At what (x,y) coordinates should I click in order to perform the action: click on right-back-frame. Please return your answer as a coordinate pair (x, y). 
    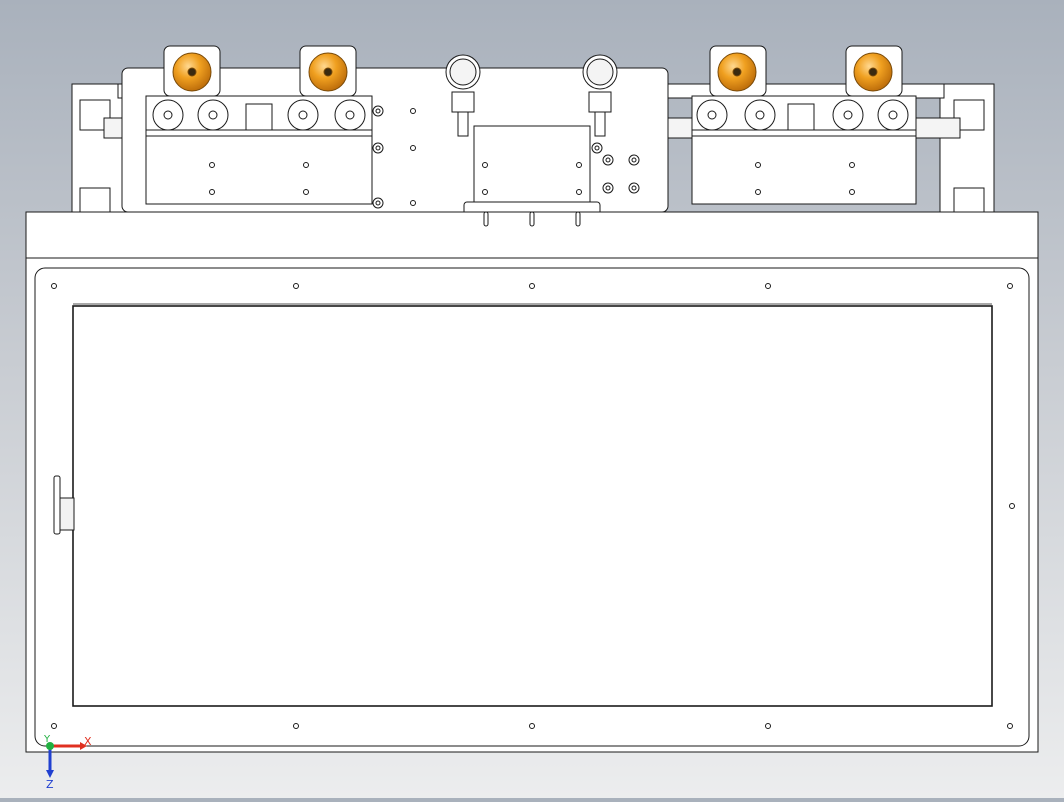
    Looking at the image, I should click on (967, 148).